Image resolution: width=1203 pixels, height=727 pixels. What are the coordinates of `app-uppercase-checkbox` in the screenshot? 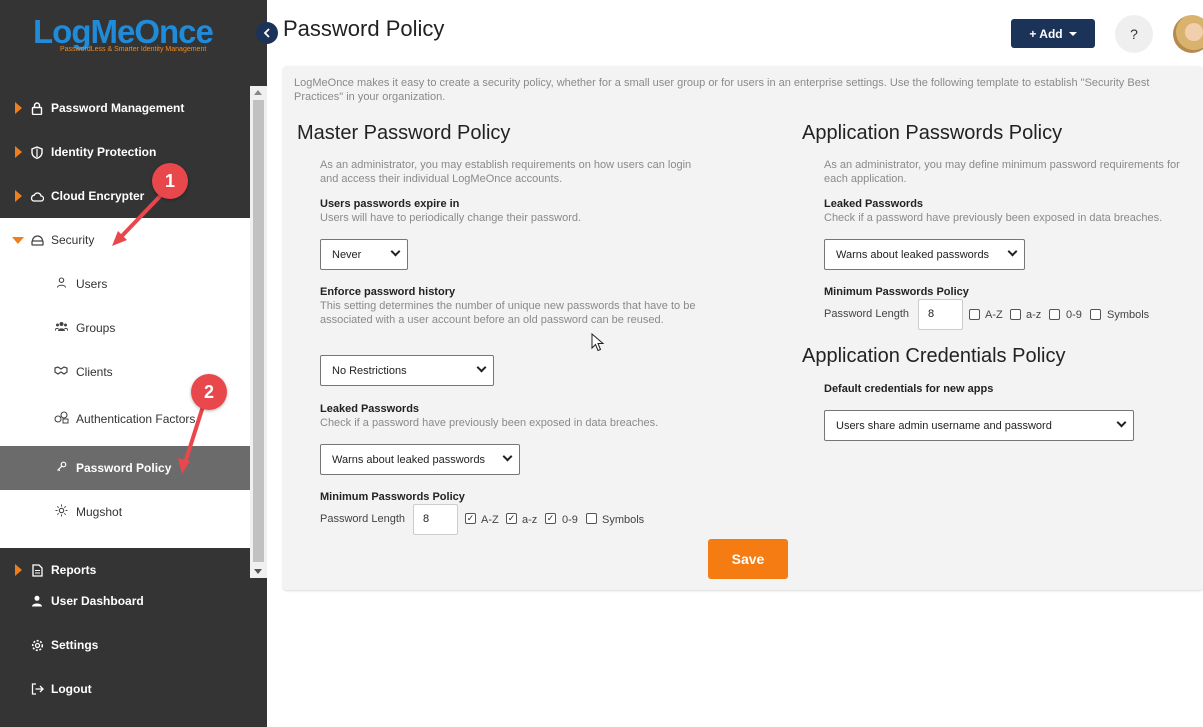 It's located at (974, 314).